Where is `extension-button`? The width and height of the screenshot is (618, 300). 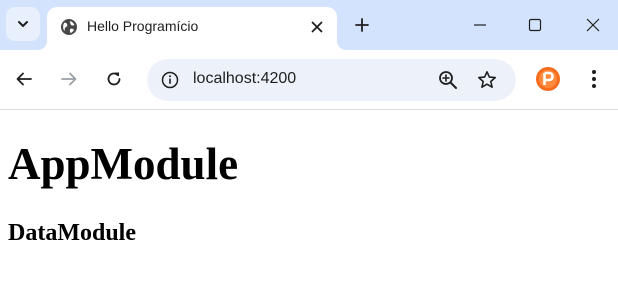
extension-button is located at coordinates (548, 79).